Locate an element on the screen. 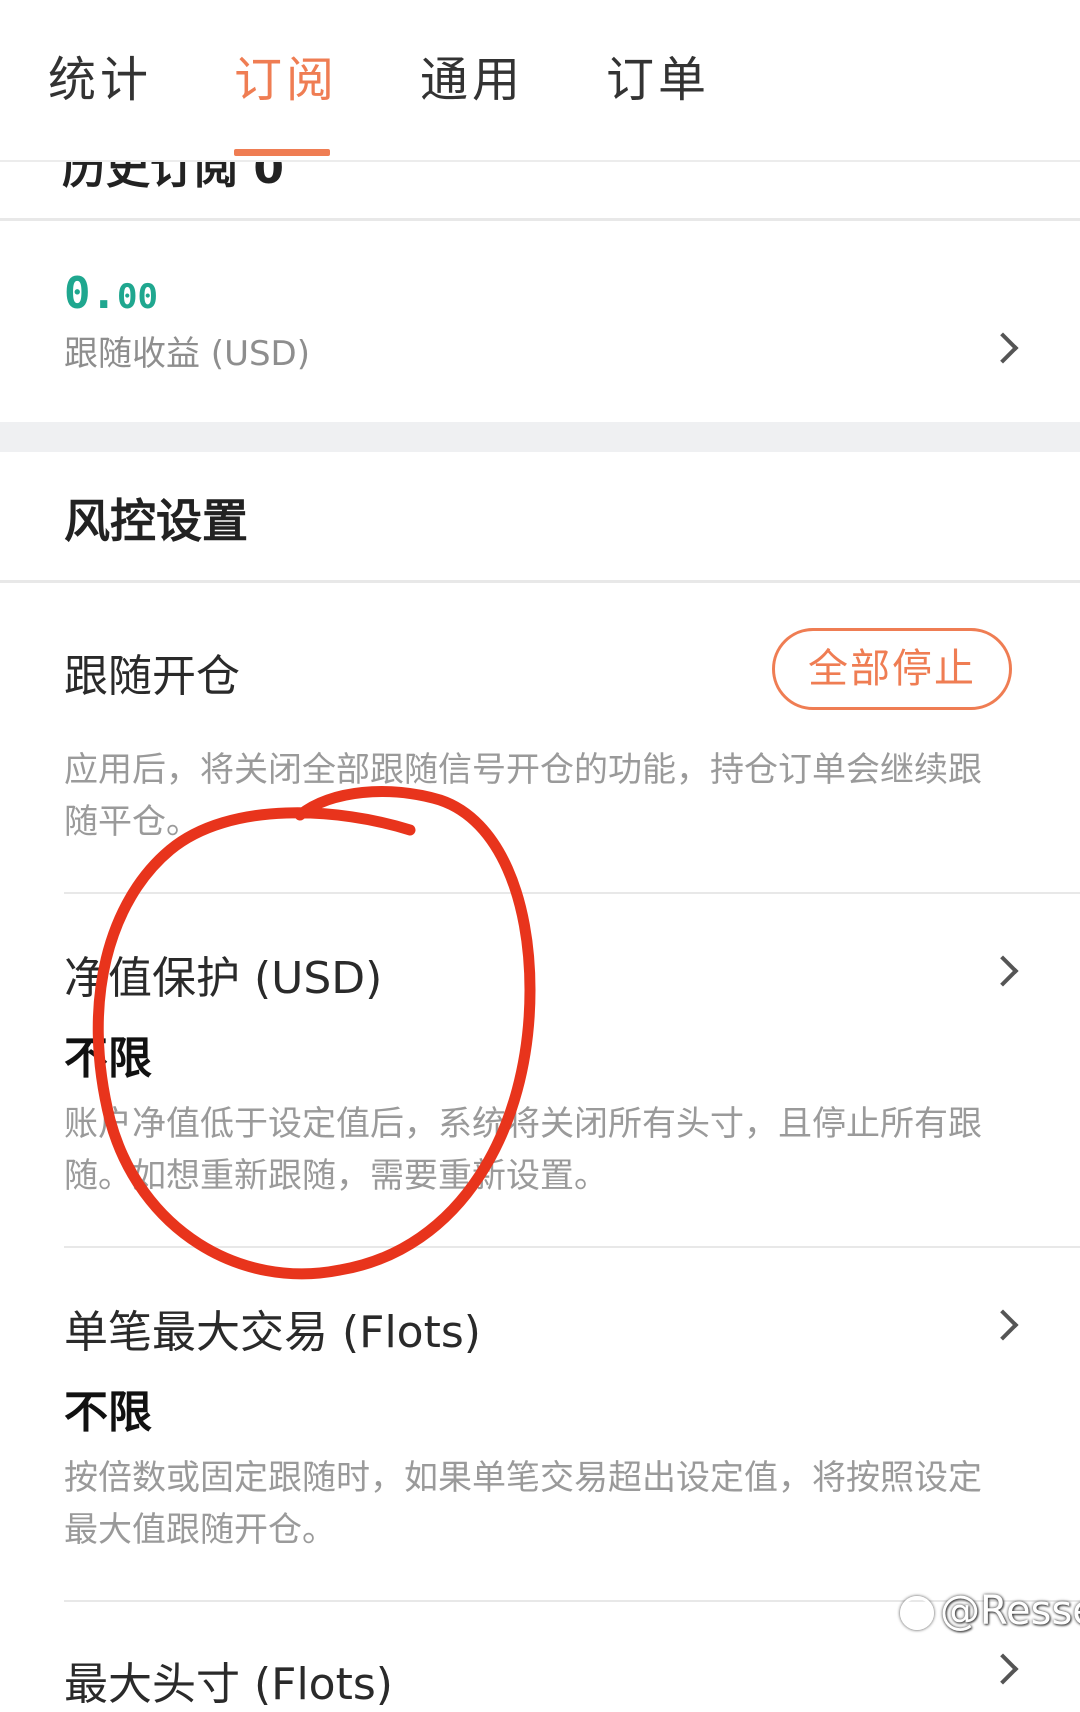 The image size is (1080, 1712). stop-all-button: 全部停止 is located at coordinates (892, 669).